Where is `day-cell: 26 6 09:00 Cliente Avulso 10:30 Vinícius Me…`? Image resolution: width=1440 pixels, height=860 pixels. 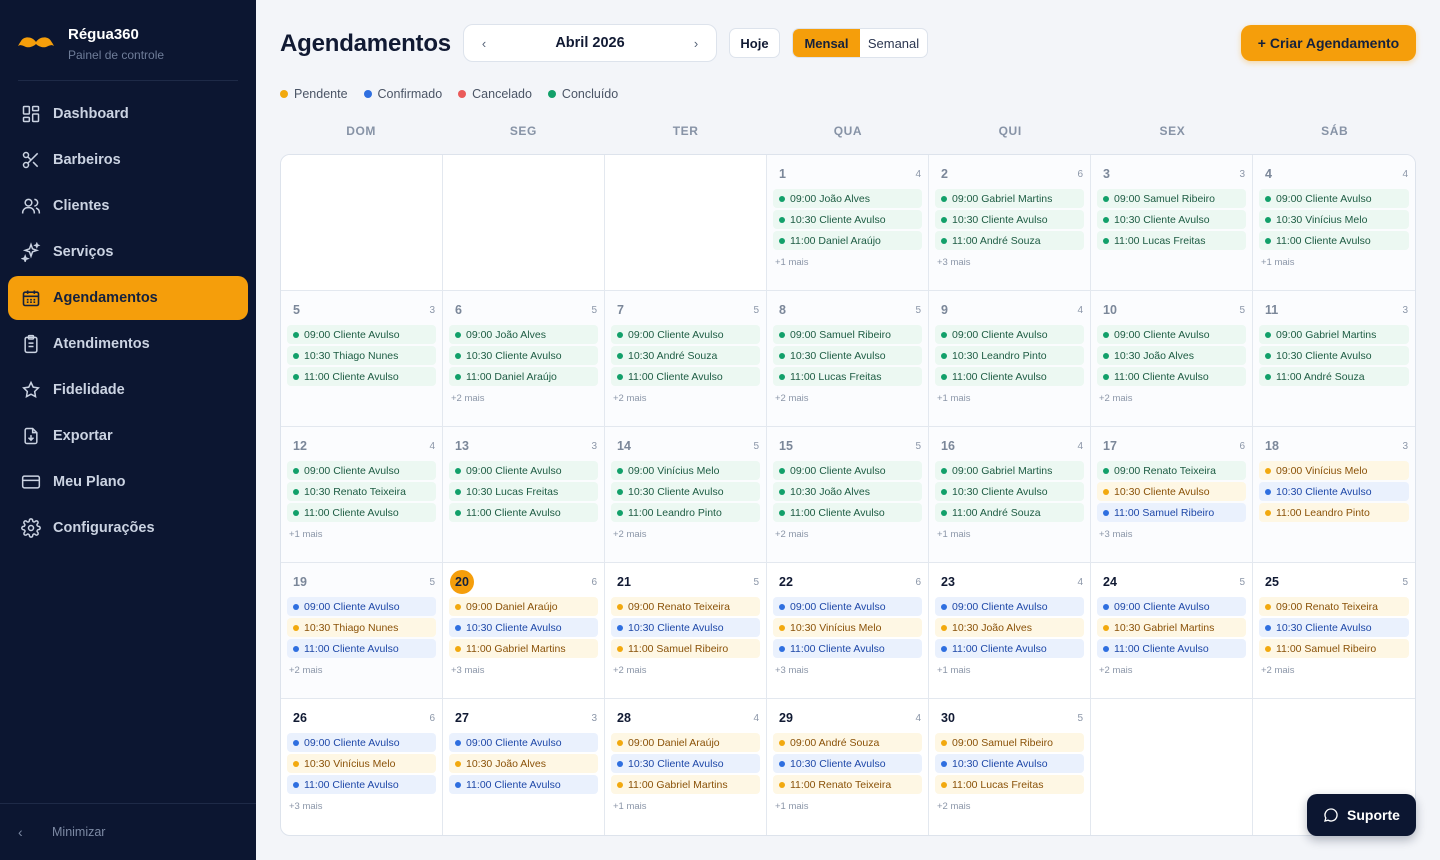 day-cell: 26 6 09:00 Cliente Avulso 10:30 Vinícius Me… is located at coordinates (362, 767).